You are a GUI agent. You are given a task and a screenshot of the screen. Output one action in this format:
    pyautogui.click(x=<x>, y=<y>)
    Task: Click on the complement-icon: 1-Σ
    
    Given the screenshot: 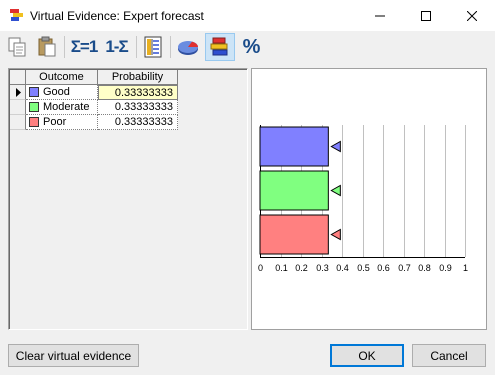 What is the action you would take?
    pyautogui.click(x=116, y=46)
    